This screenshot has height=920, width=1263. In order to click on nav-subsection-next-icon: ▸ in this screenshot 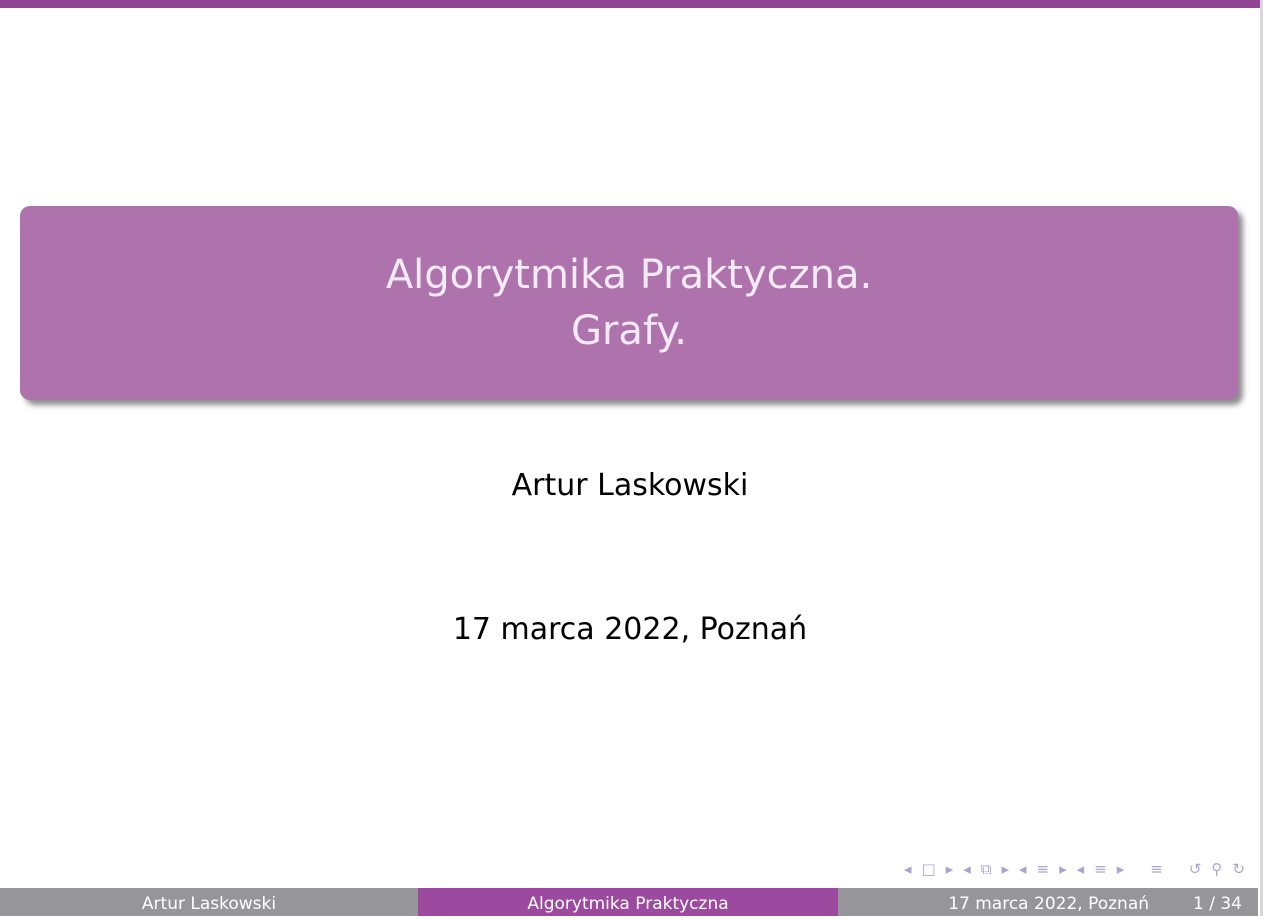, I will do `click(1005, 869)`.